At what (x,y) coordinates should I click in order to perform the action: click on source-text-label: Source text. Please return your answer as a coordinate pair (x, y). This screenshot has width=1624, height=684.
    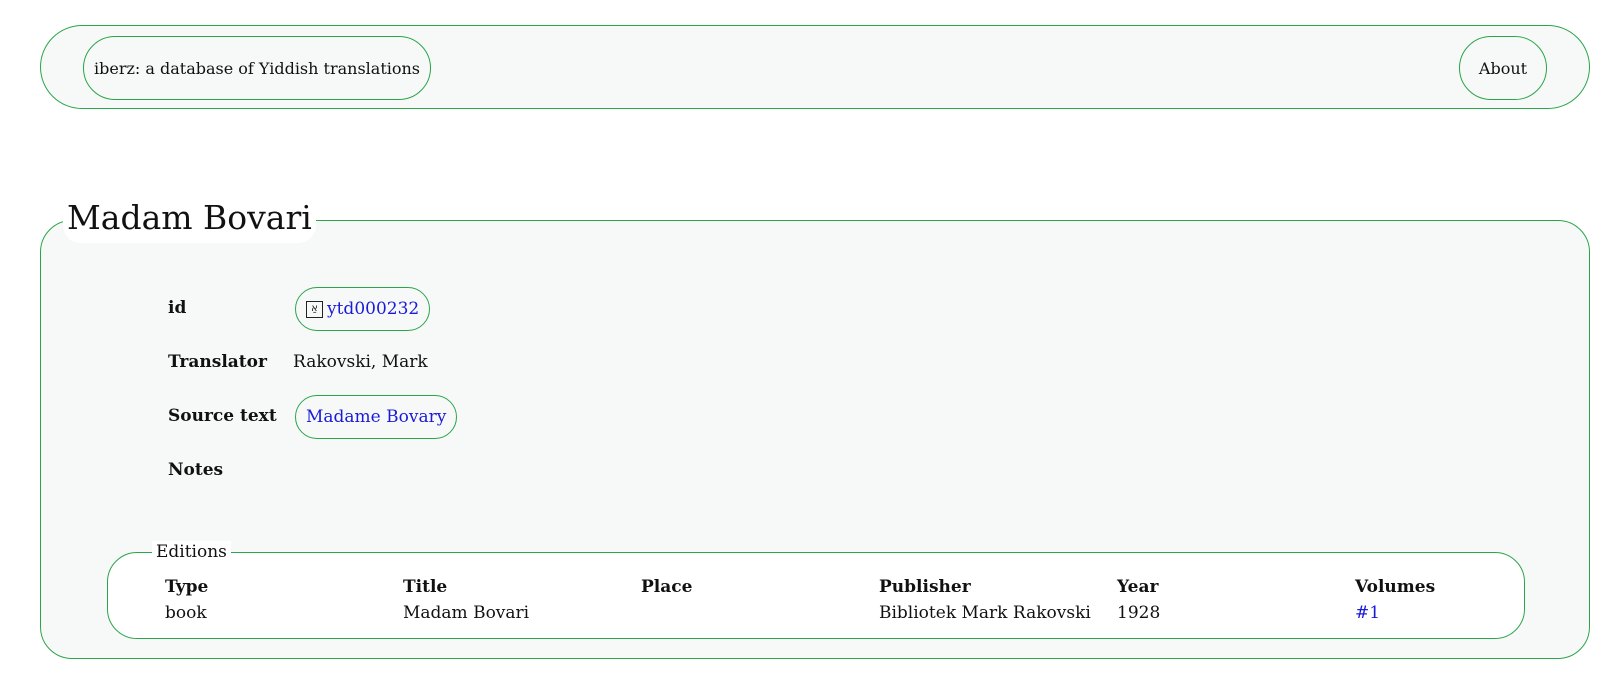
    Looking at the image, I should click on (222, 416).